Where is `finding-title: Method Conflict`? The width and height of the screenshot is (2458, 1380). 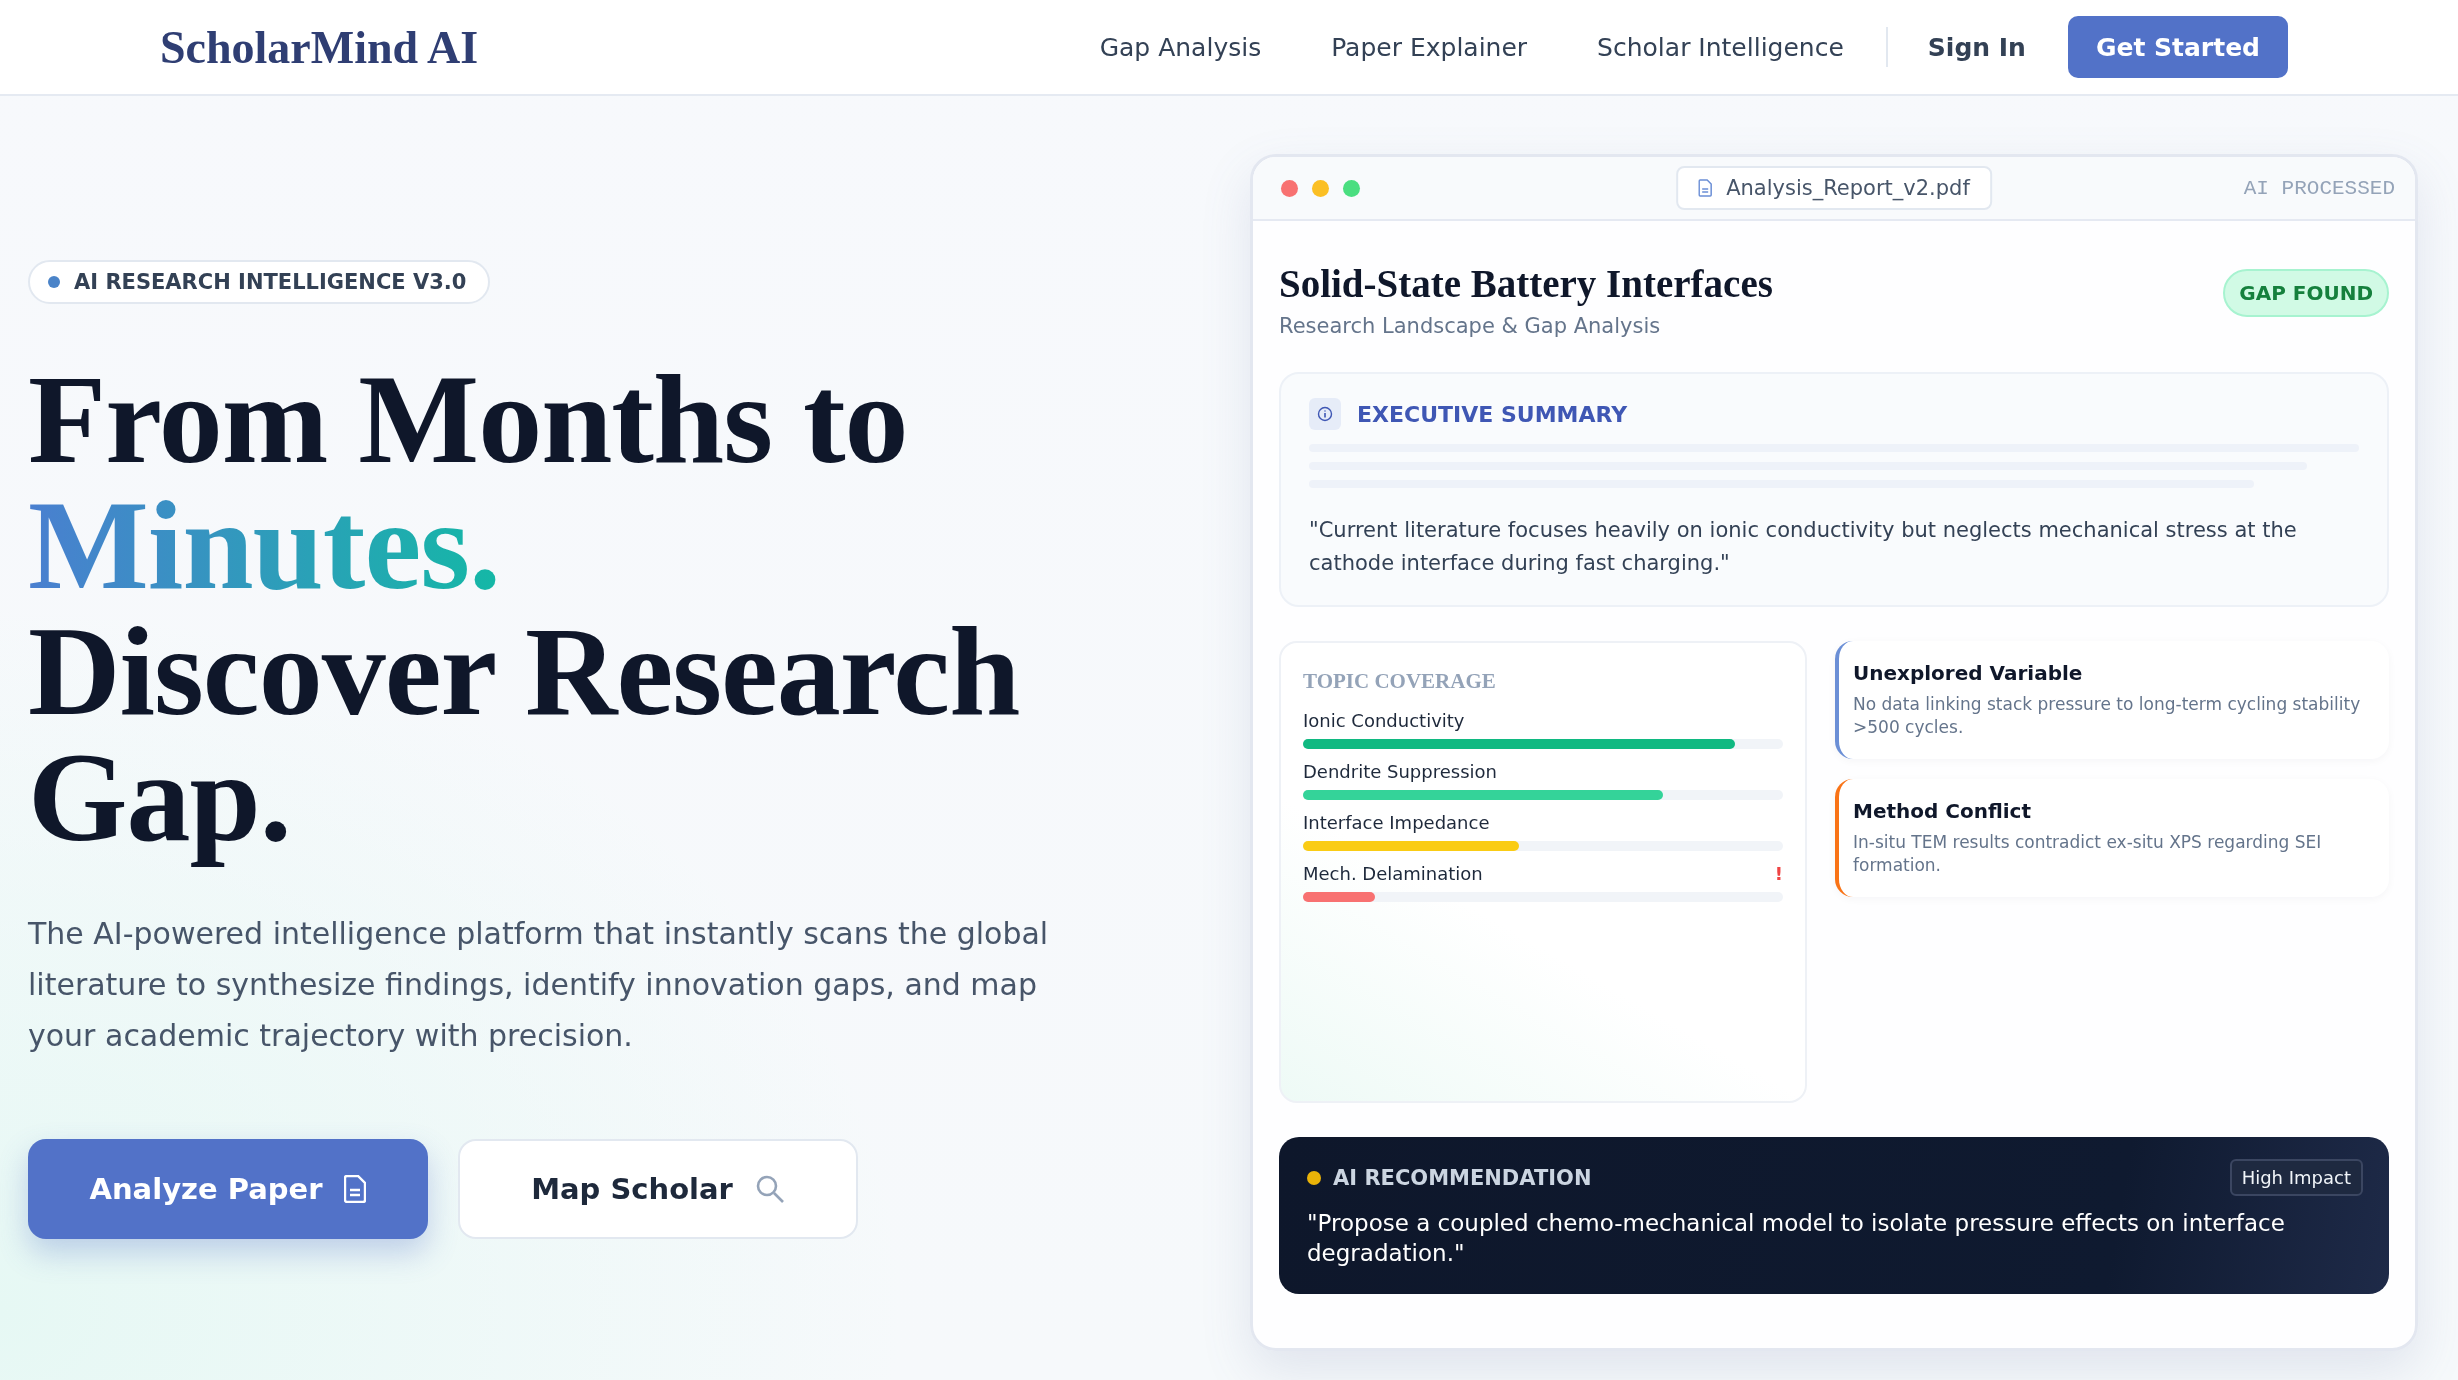
finding-title: Method Conflict is located at coordinates (1943, 811).